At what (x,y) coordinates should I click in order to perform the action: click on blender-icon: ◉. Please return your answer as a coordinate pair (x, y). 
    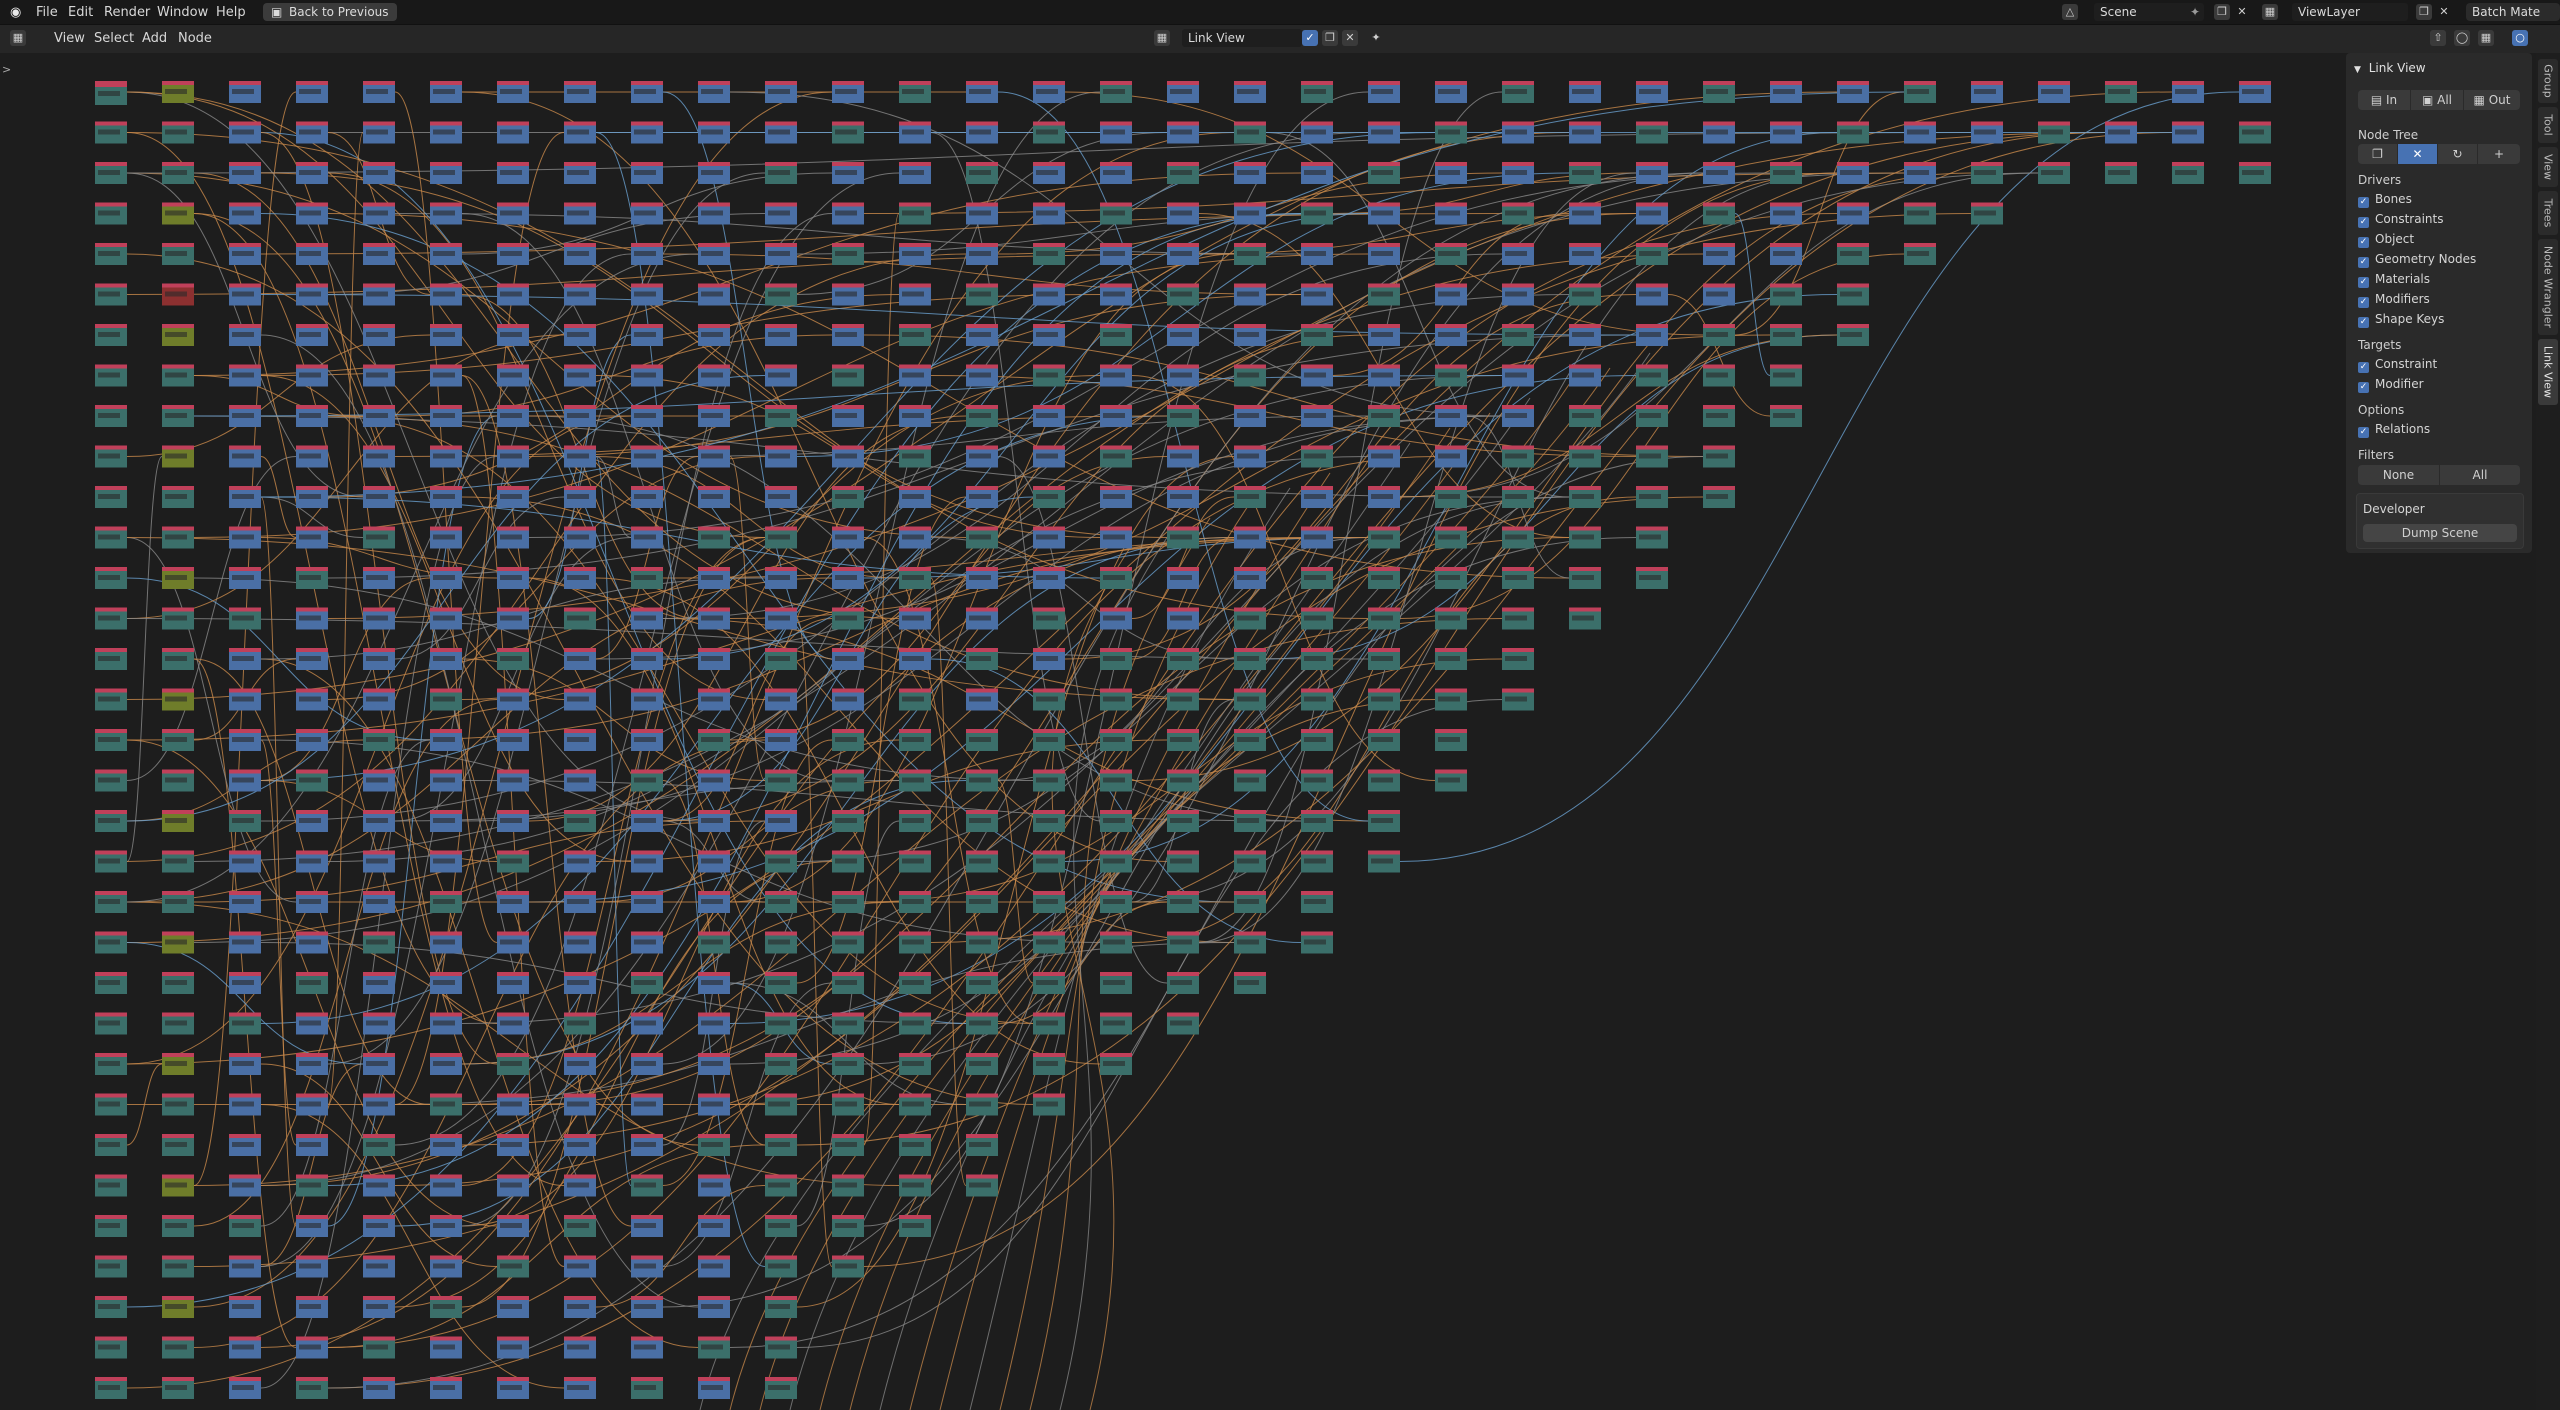
    Looking at the image, I should click on (15, 12).